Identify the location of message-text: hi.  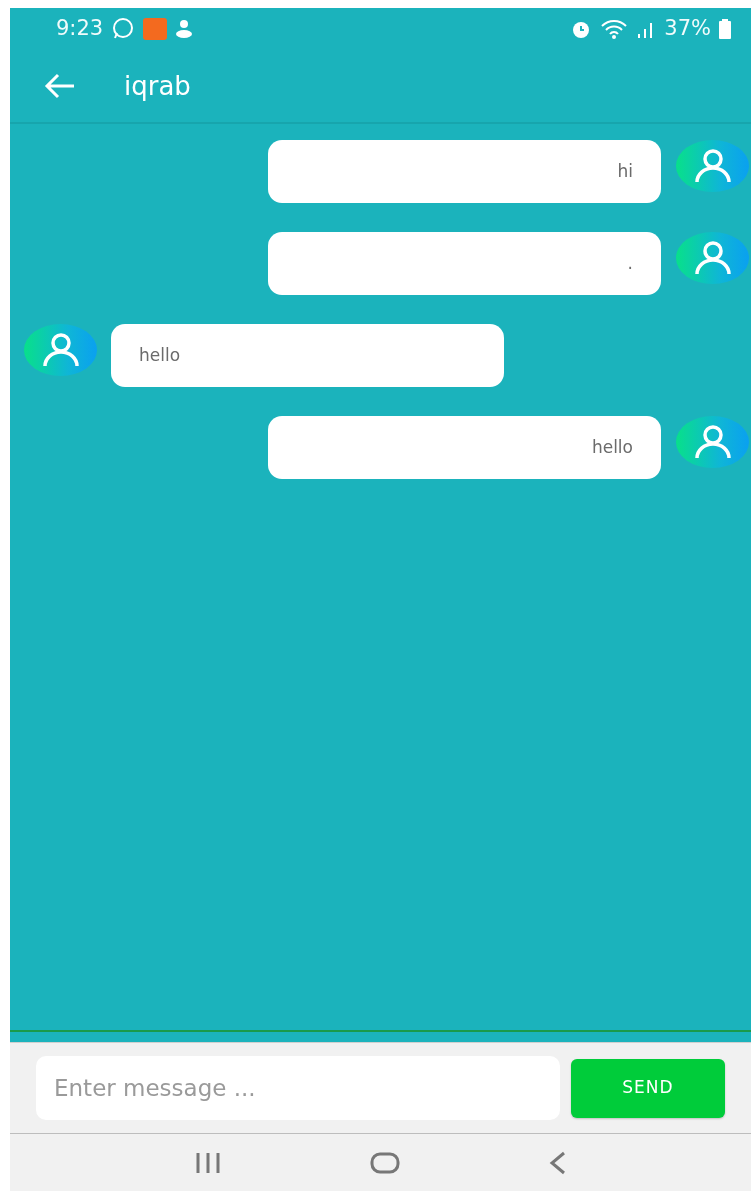
(625, 171).